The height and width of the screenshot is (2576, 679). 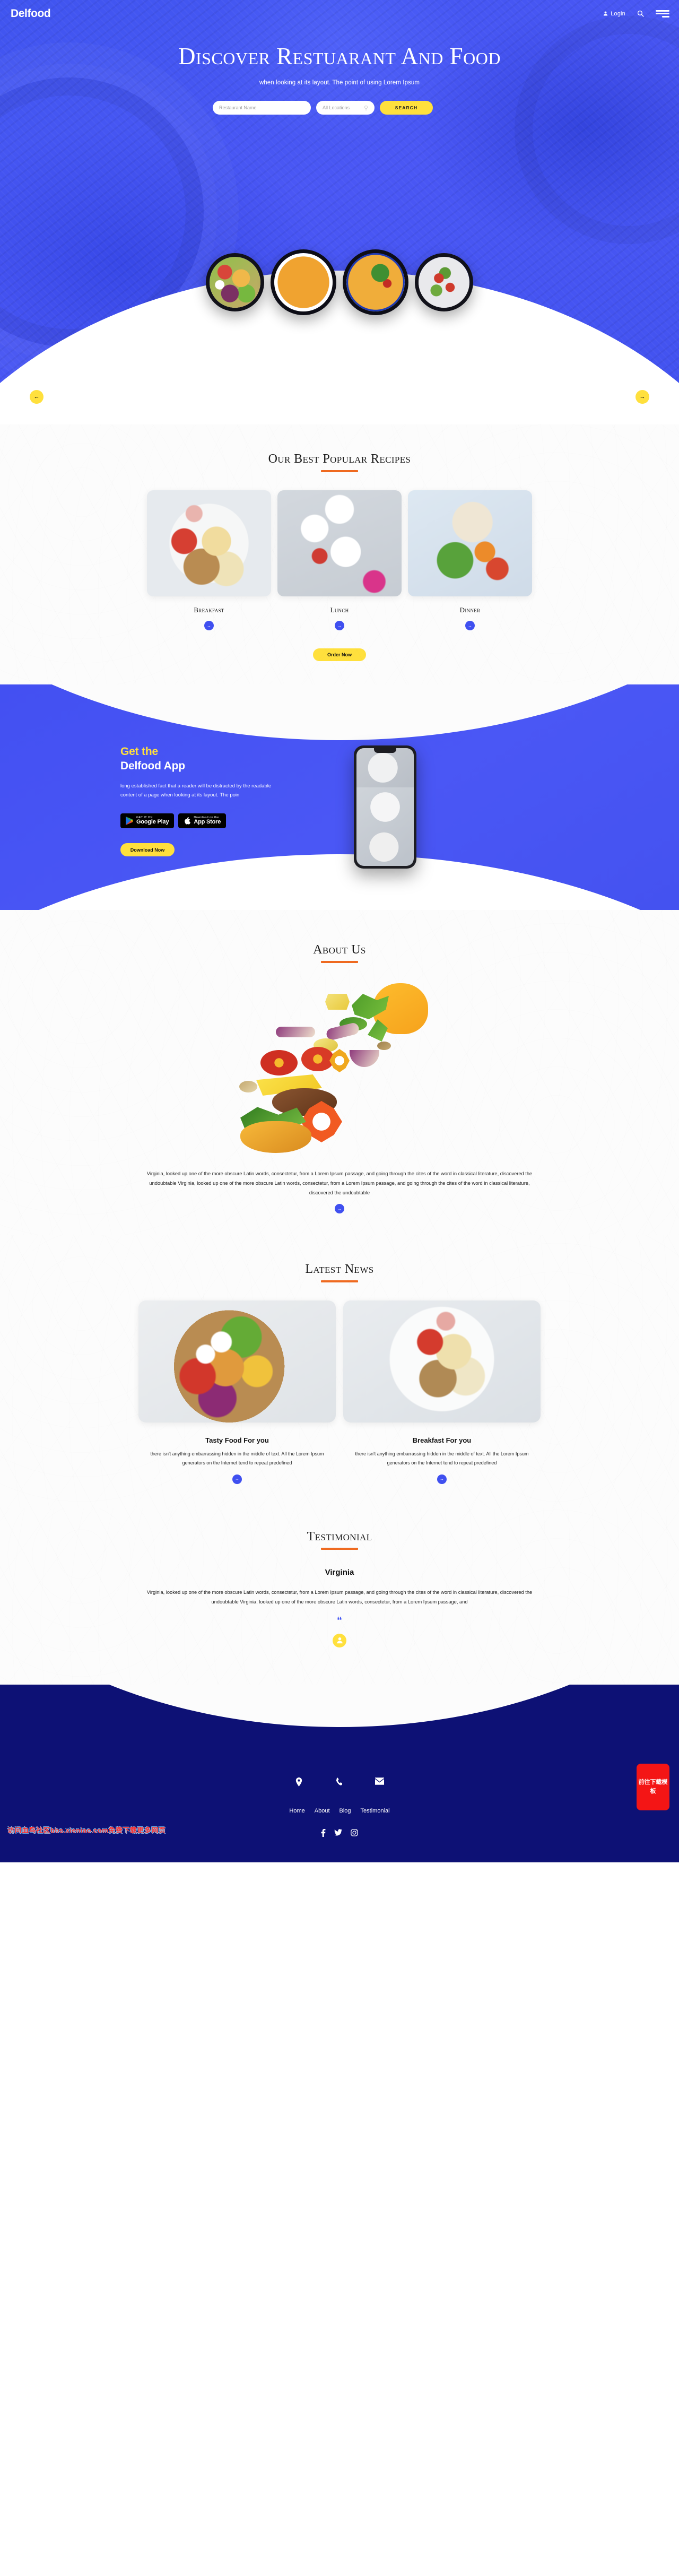 What do you see at coordinates (339, 1621) in the screenshot?
I see `quote-icon: “` at bounding box center [339, 1621].